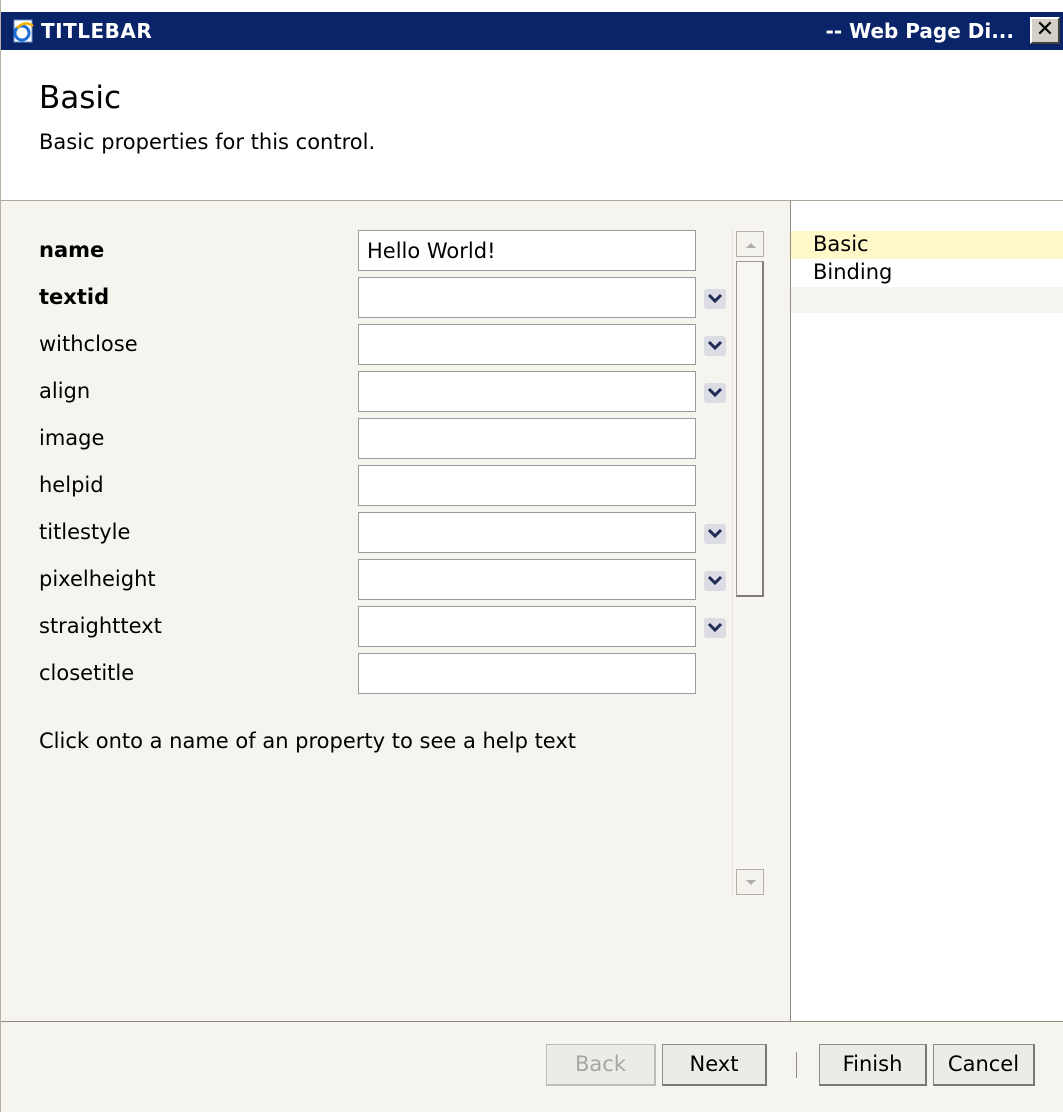  Describe the element at coordinates (796, 1065) in the screenshot. I see `button-separator` at that location.